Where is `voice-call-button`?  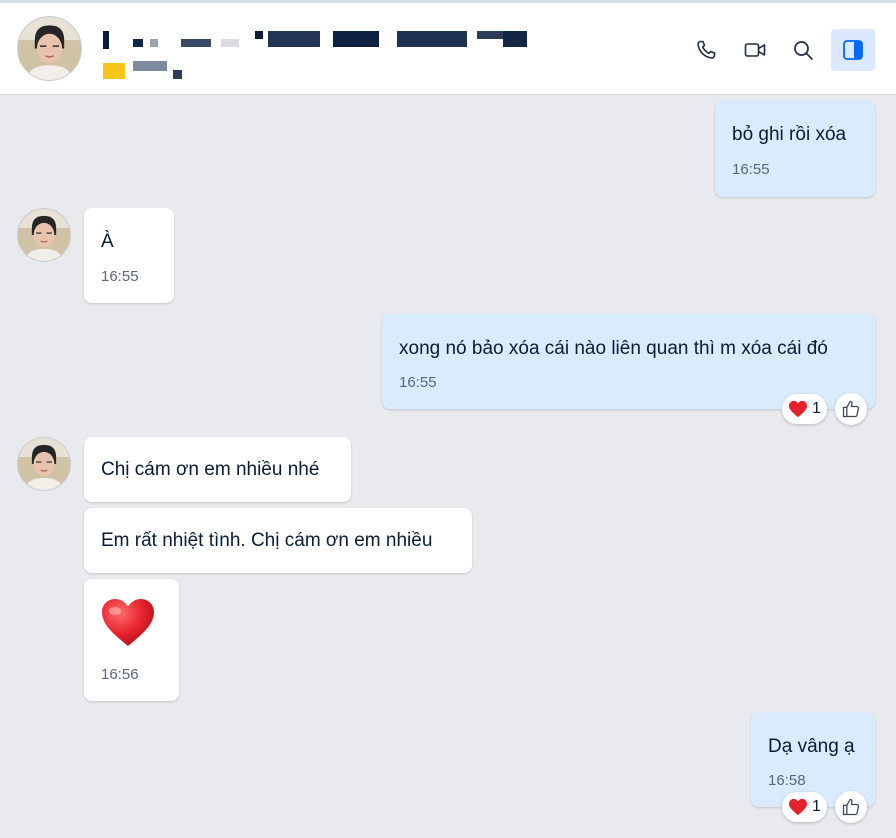
voice-call-button is located at coordinates (706, 50).